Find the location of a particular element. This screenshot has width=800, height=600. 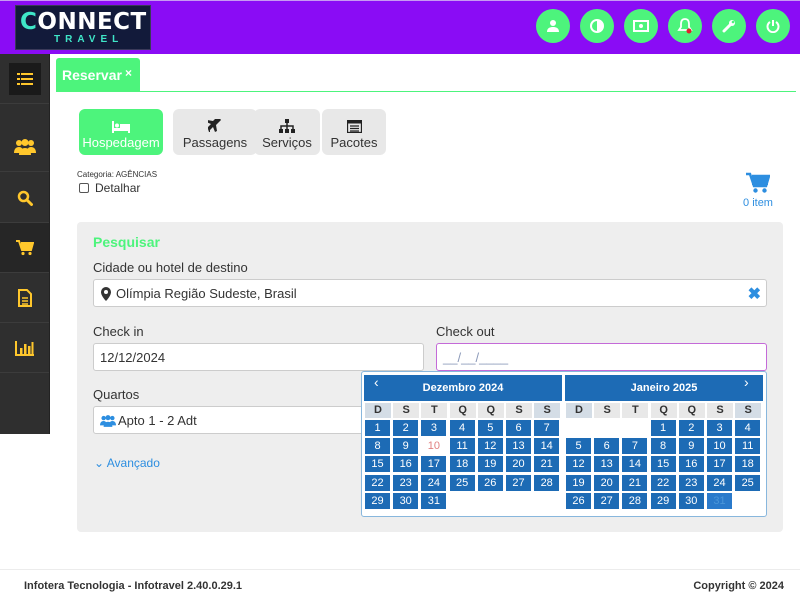

tools-button is located at coordinates (729, 26).